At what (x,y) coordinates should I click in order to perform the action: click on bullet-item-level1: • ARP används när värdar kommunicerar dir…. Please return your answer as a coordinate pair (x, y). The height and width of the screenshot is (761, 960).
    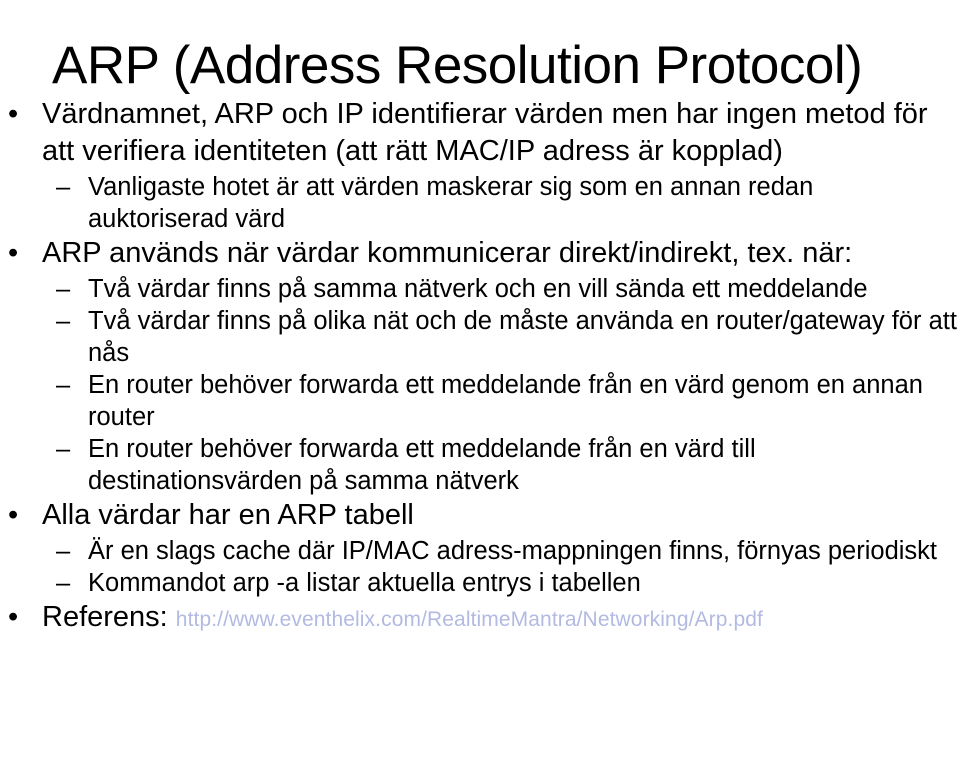
    Looking at the image, I should click on (480, 253).